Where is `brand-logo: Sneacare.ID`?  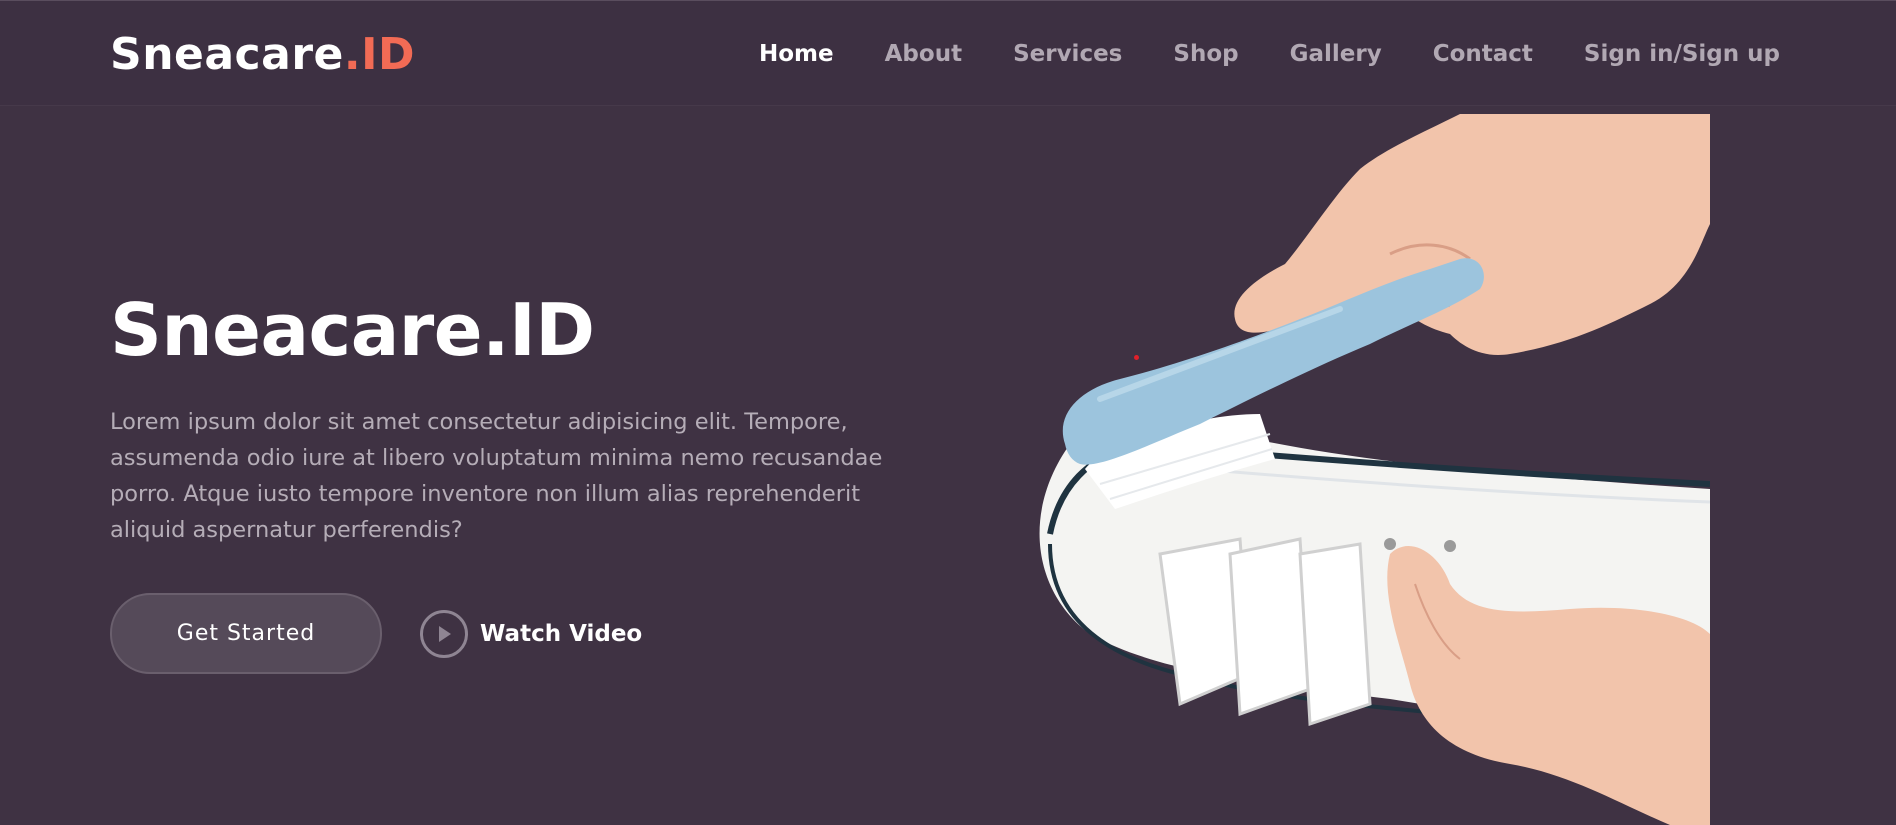 brand-logo: Sneacare.ID is located at coordinates (262, 55).